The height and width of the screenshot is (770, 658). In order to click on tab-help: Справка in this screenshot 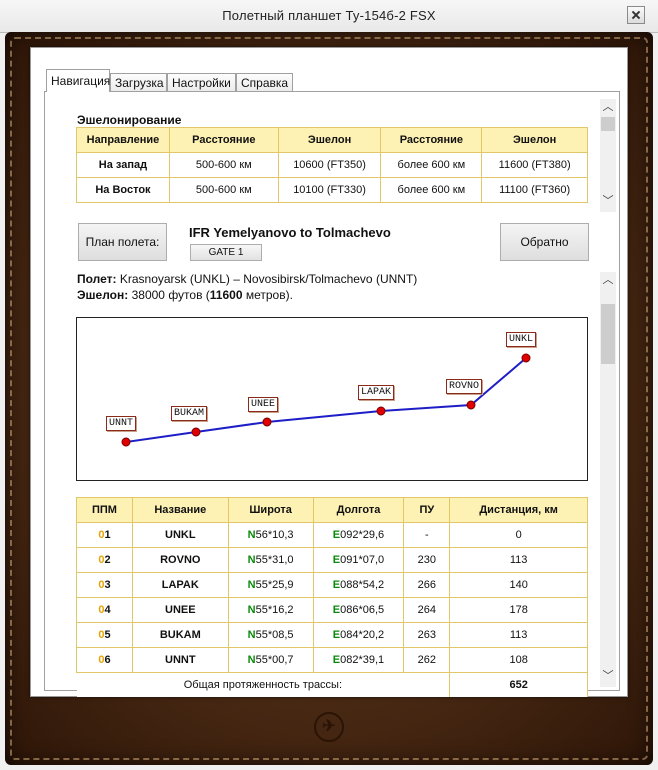, I will do `click(264, 82)`.